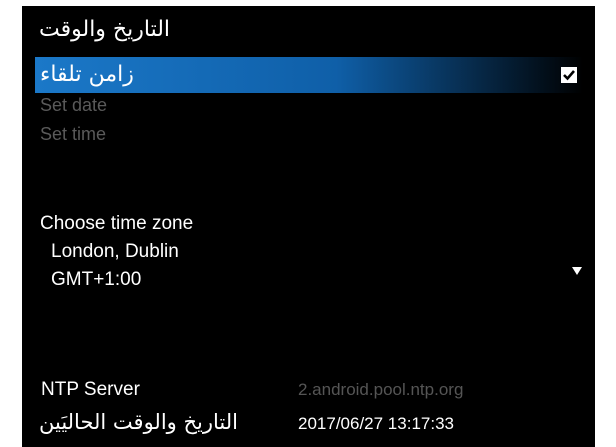 This screenshot has width=616, height=447. What do you see at coordinates (376, 423) in the screenshot?
I see `current-datetime-value: 2017/06/27 13:17:33` at bounding box center [376, 423].